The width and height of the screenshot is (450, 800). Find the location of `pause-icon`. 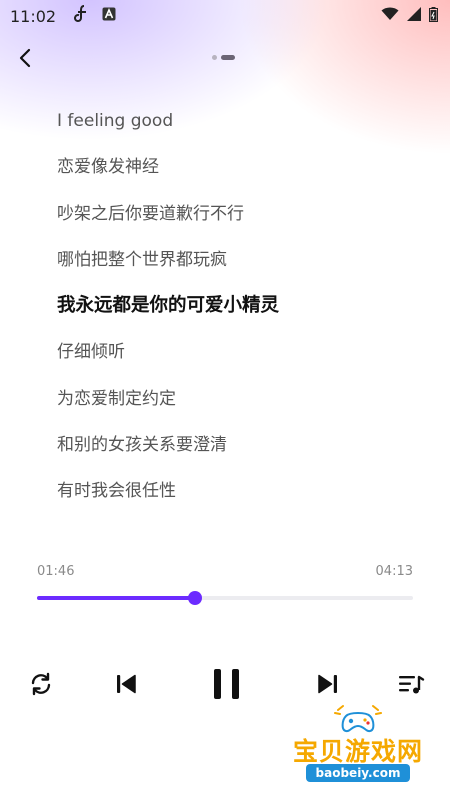

pause-icon is located at coordinates (226, 684).